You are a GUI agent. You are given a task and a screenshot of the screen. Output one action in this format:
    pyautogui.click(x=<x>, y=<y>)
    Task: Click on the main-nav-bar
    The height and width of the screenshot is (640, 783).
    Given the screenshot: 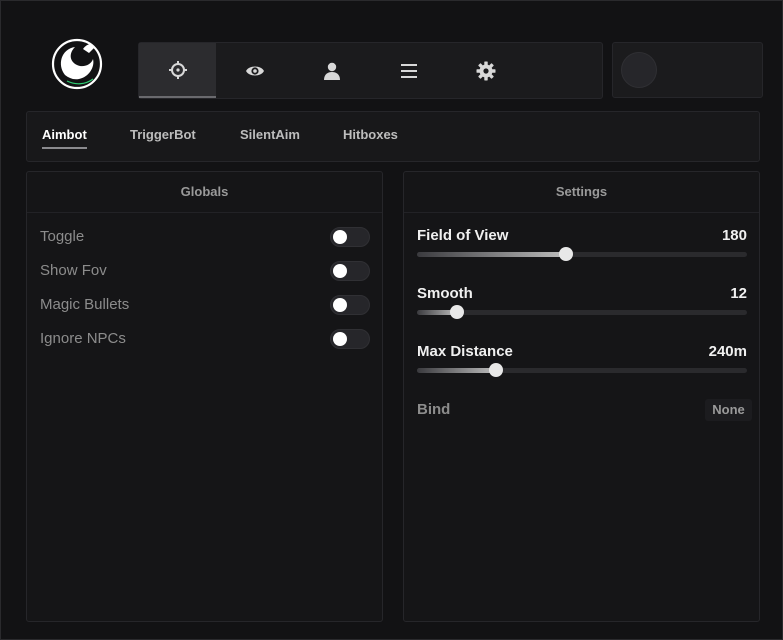 What is the action you would take?
    pyautogui.click(x=370, y=70)
    